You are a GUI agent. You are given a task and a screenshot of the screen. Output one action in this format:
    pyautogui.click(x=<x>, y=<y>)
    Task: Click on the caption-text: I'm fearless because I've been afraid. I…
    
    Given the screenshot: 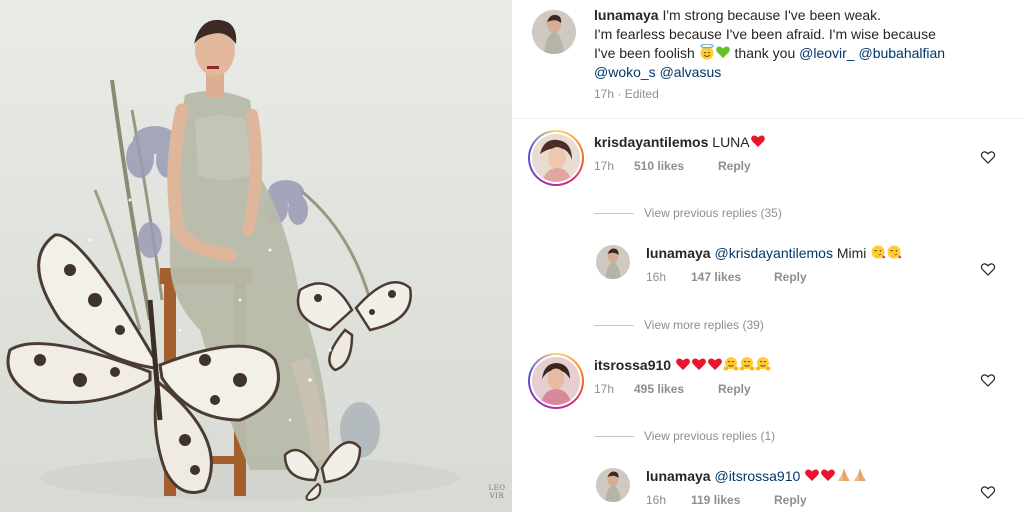 What is the action you would take?
    pyautogui.click(x=765, y=34)
    